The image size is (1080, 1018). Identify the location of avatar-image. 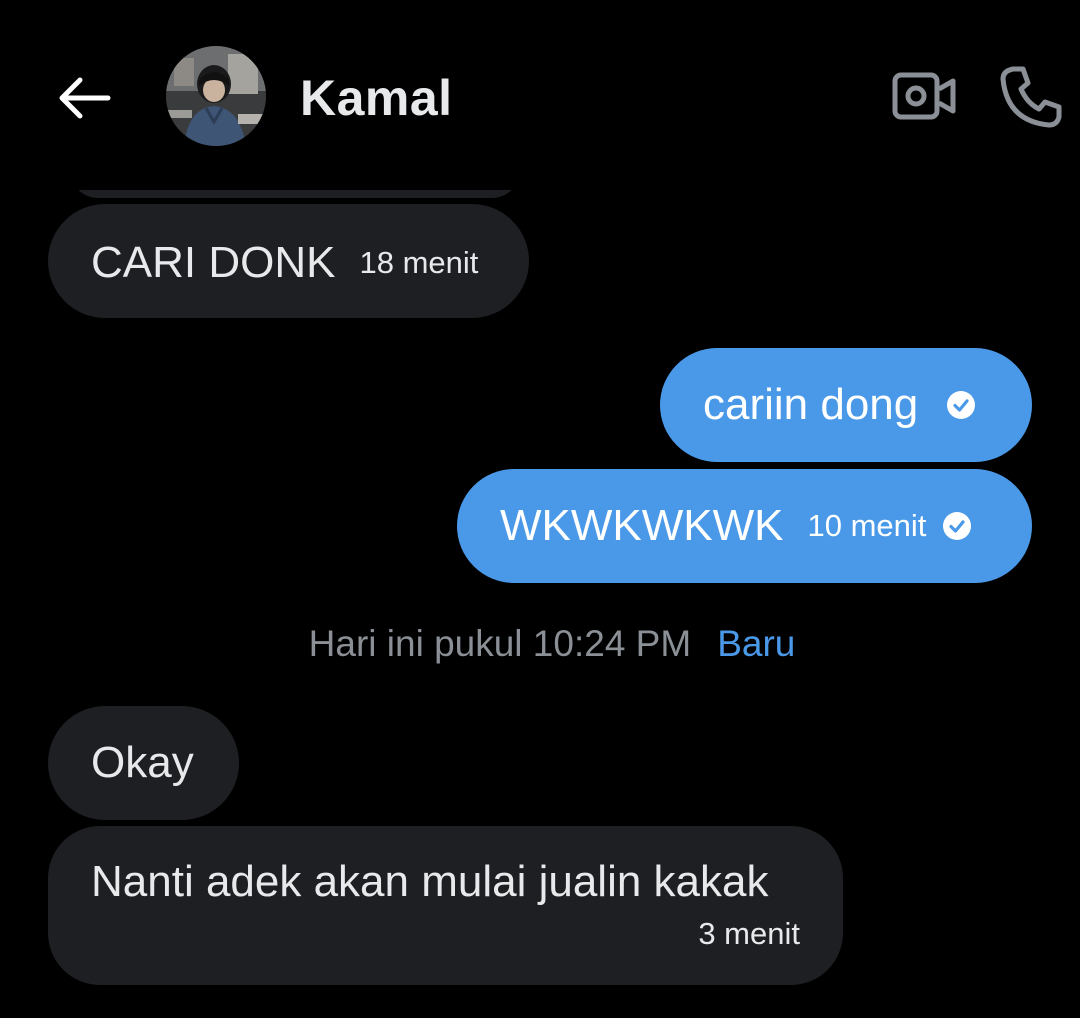
(216, 96).